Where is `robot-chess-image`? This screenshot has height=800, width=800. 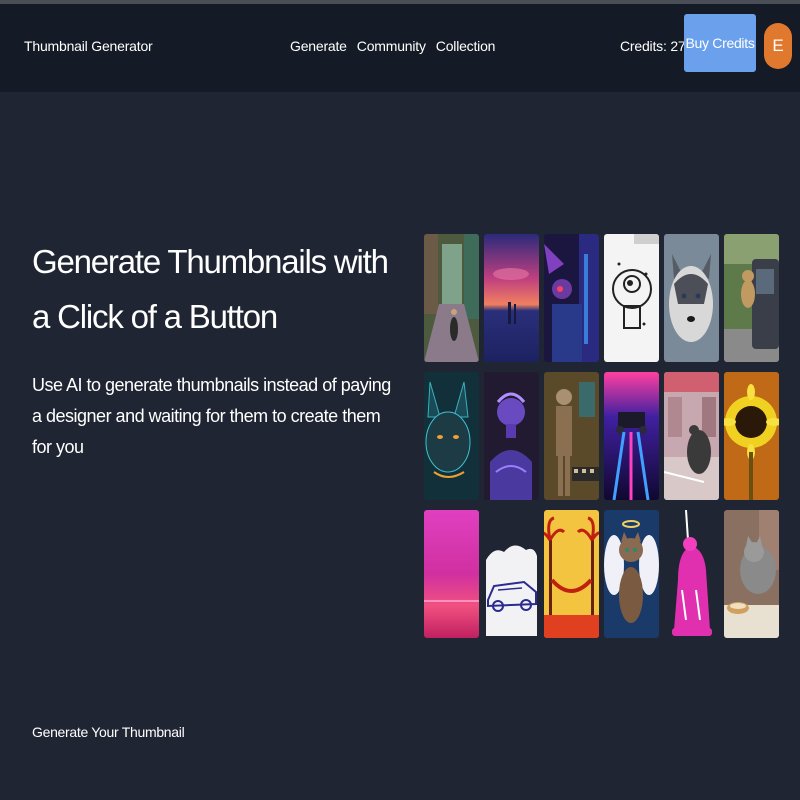 robot-chess-image is located at coordinates (571, 436).